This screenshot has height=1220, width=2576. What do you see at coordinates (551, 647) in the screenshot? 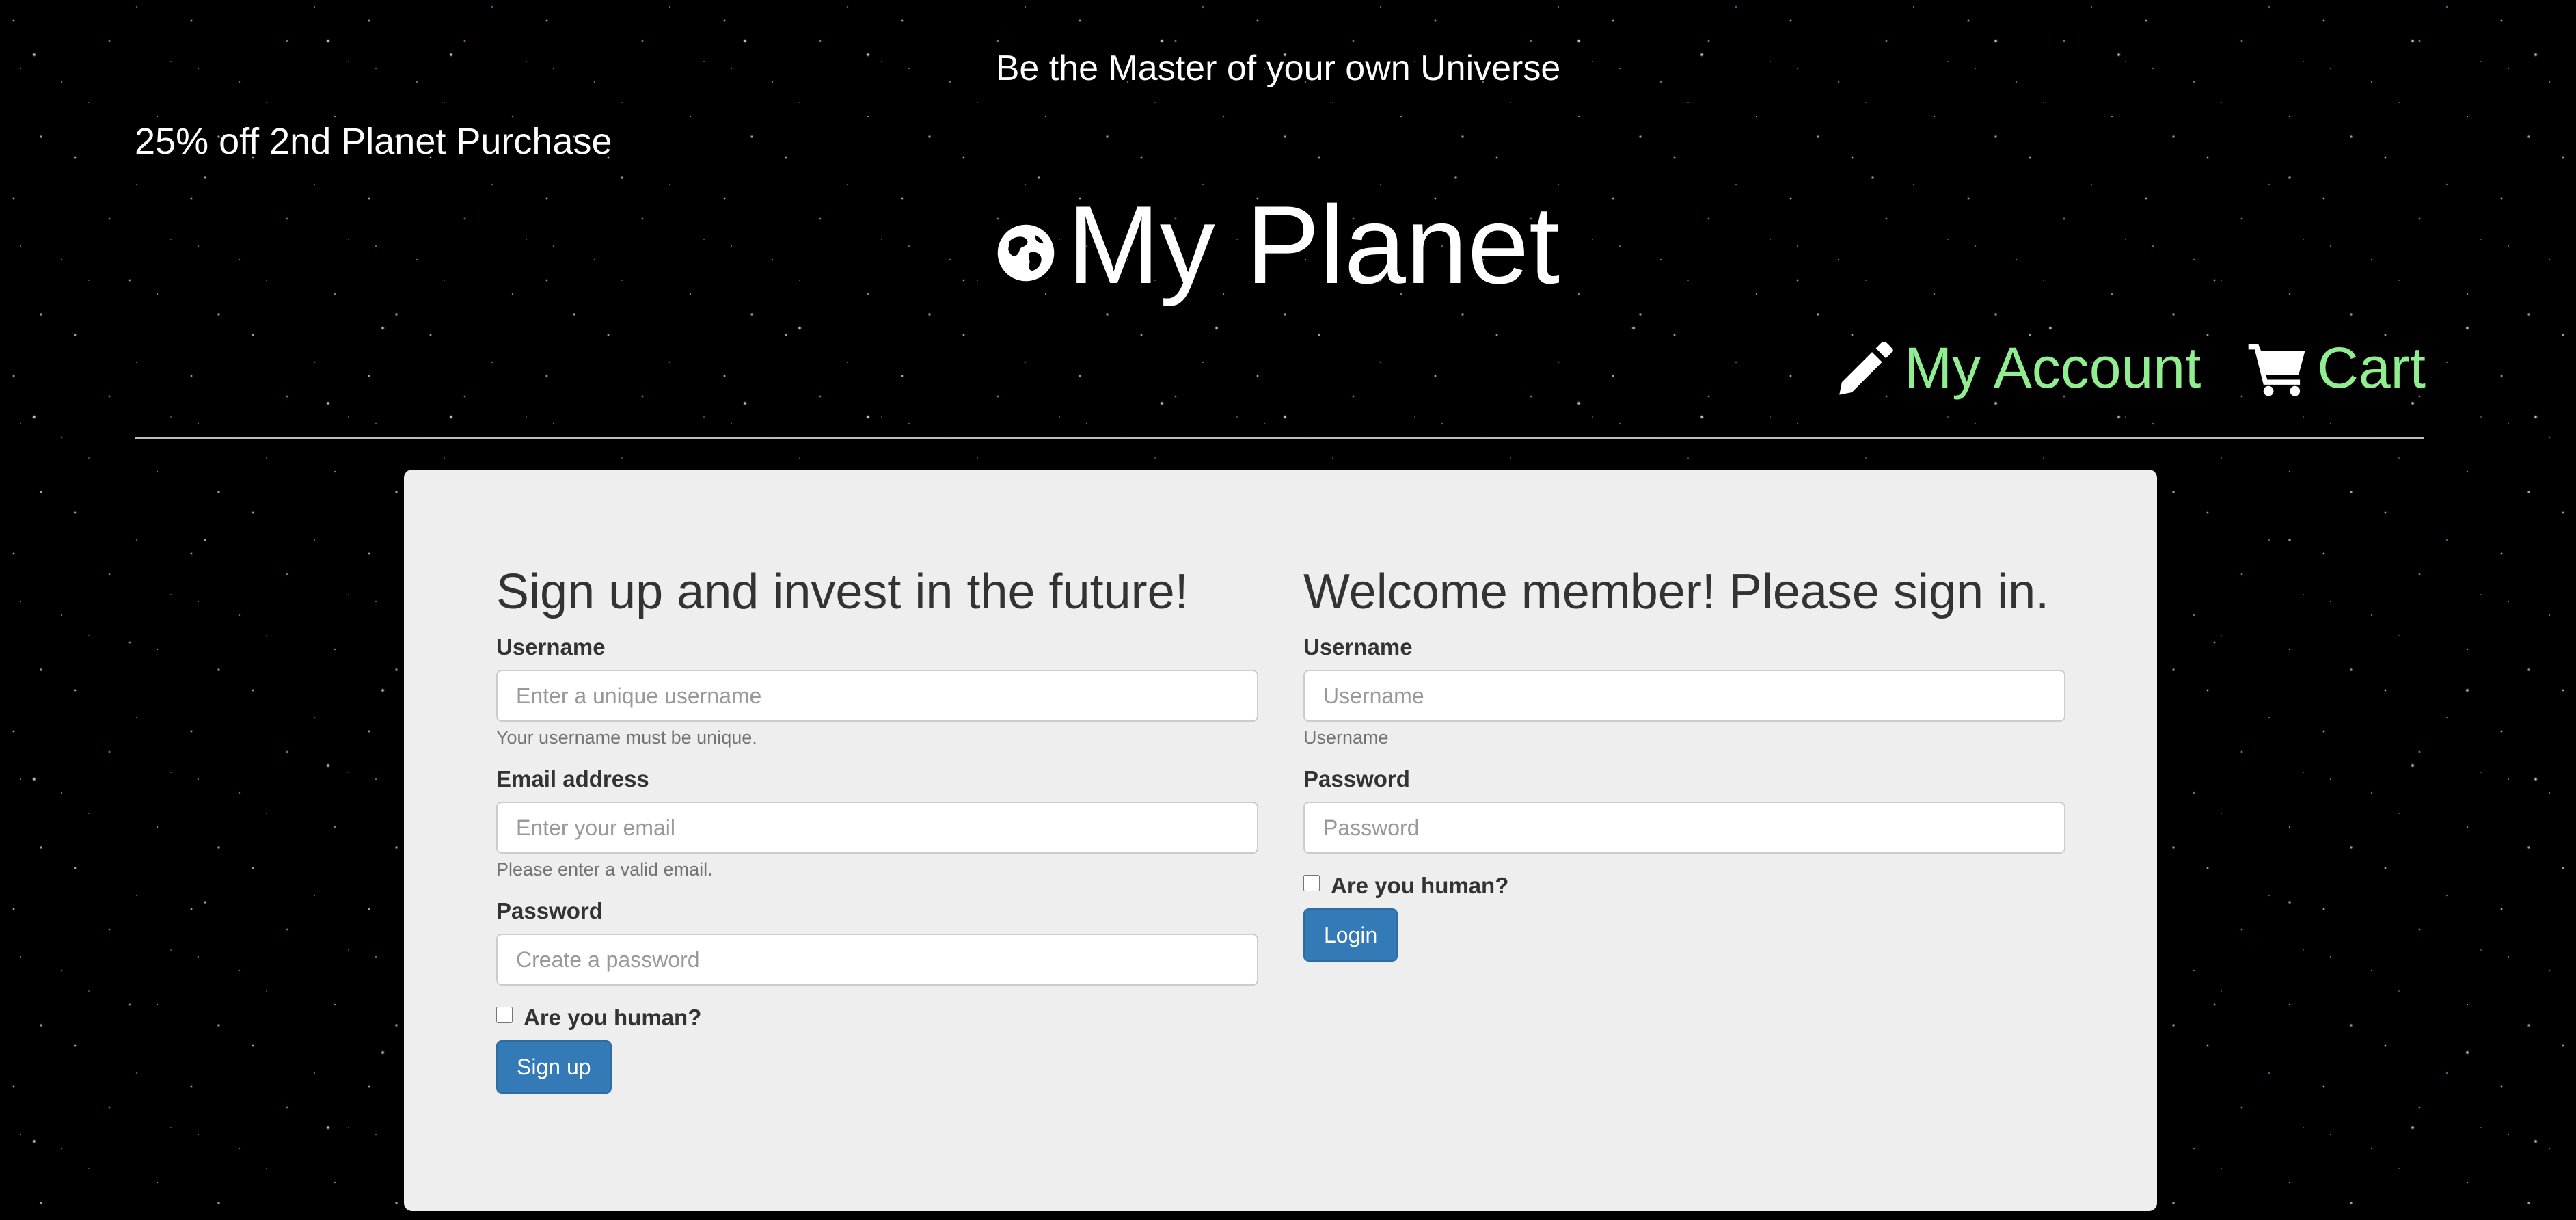
I see `signup-username-label: Username` at bounding box center [551, 647].